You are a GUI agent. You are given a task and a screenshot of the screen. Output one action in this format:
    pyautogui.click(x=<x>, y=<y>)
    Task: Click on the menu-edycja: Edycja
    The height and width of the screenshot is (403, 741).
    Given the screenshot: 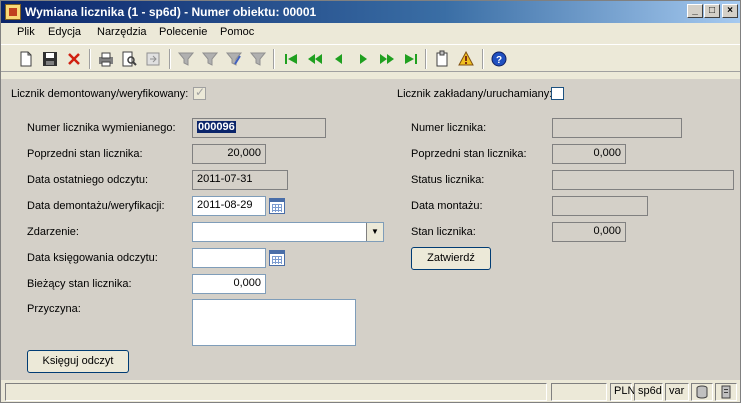 What is the action you would take?
    pyautogui.click(x=64, y=32)
    